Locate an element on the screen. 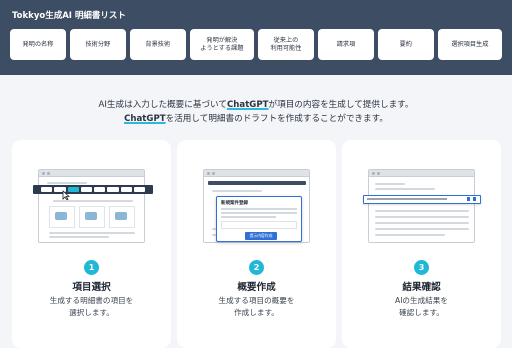 Image resolution: width=512 pixels, height=348 pixels. tab-problem-to-solve: 発明が解決 ようとする課題 is located at coordinates (222, 44).